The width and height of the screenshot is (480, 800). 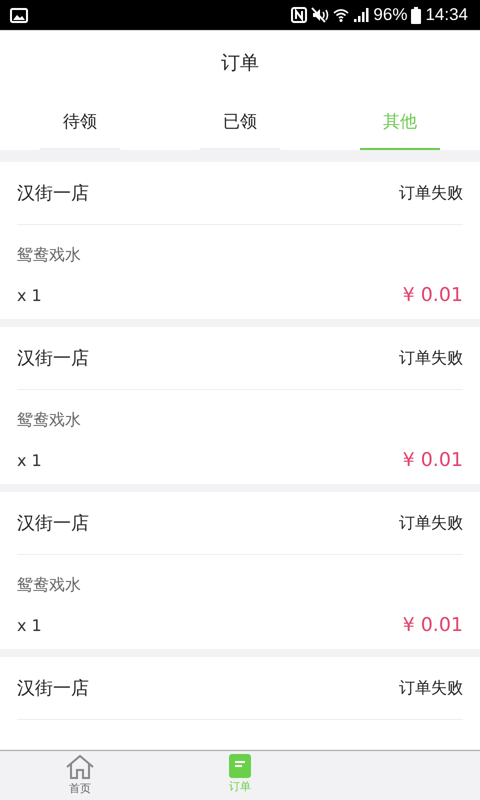 I want to click on signal-icon, so click(x=361, y=15).